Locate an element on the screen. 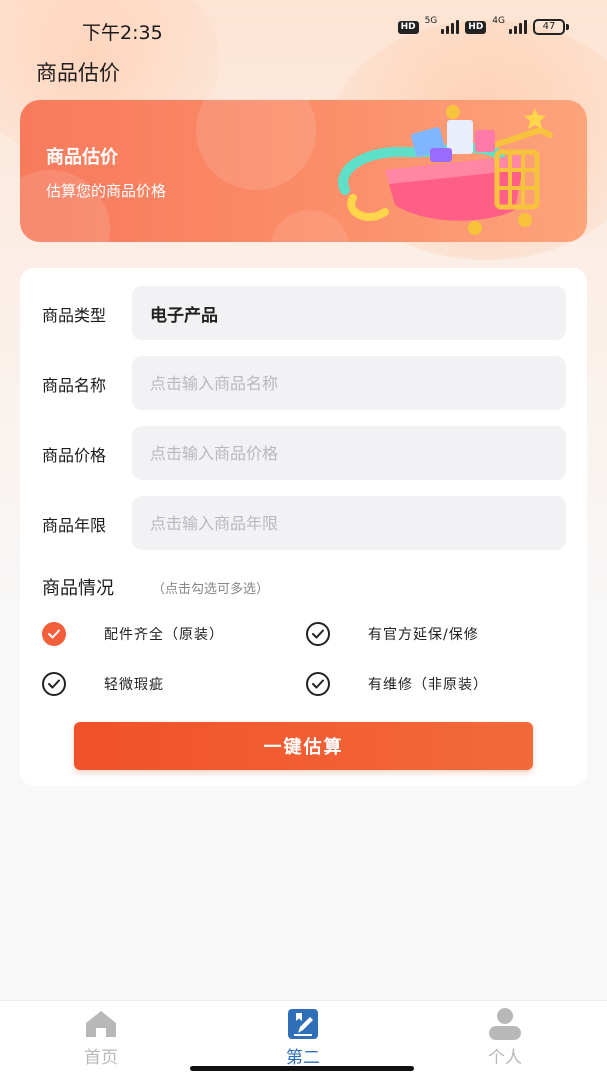 This screenshot has height=1080, width=607. page-title: 商品估价 is located at coordinates (78, 73).